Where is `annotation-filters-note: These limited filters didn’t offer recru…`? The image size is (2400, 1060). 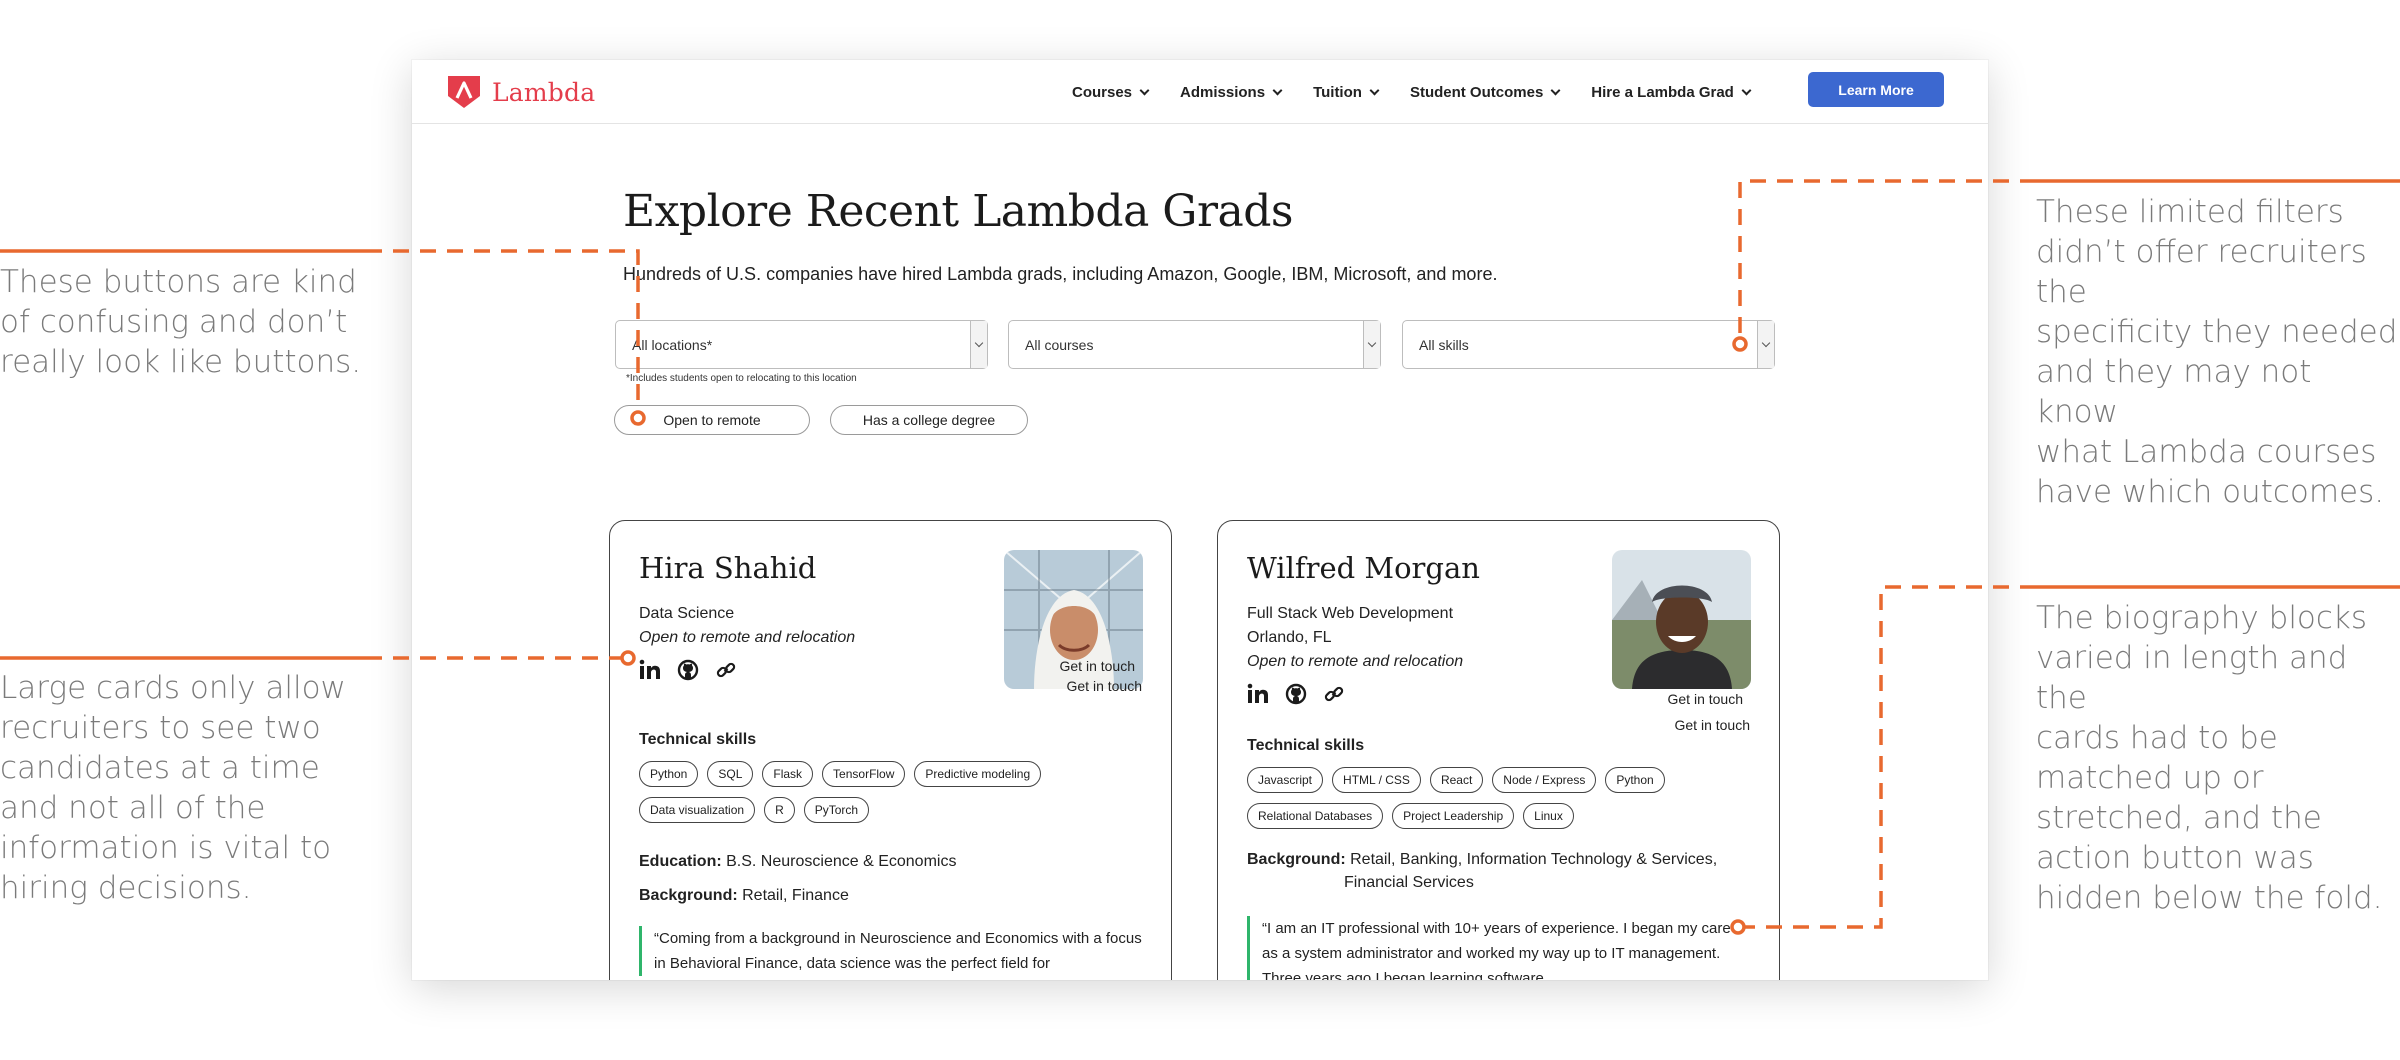
annotation-filters-note: These limited filters didn’t offer recru… is located at coordinates (2217, 352).